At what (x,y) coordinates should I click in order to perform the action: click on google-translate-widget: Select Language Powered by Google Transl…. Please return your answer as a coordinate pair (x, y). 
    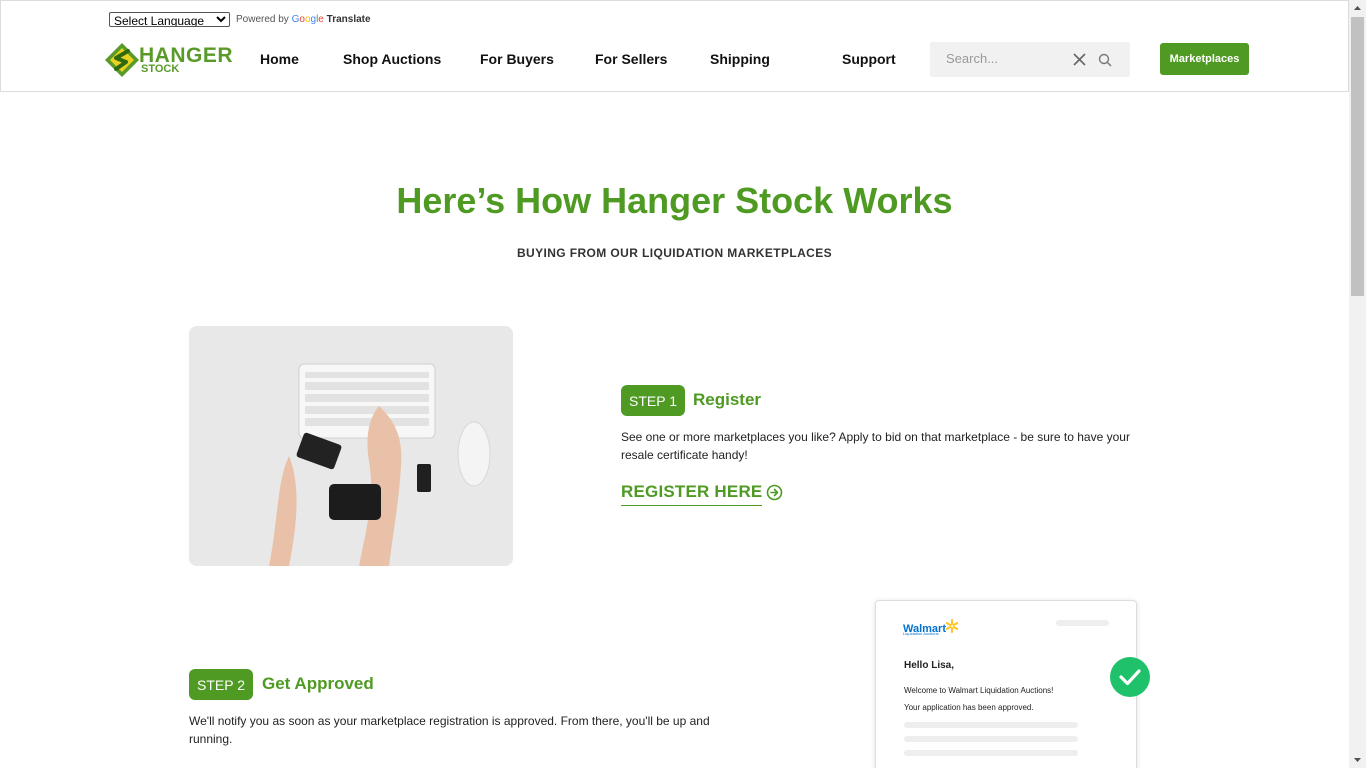
    Looking at the image, I should click on (240, 19).